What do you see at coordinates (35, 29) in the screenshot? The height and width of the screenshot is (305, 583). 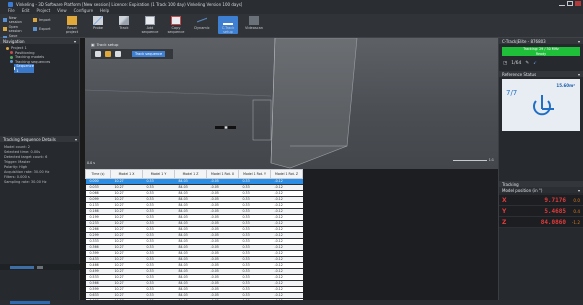 I see `export-icon` at bounding box center [35, 29].